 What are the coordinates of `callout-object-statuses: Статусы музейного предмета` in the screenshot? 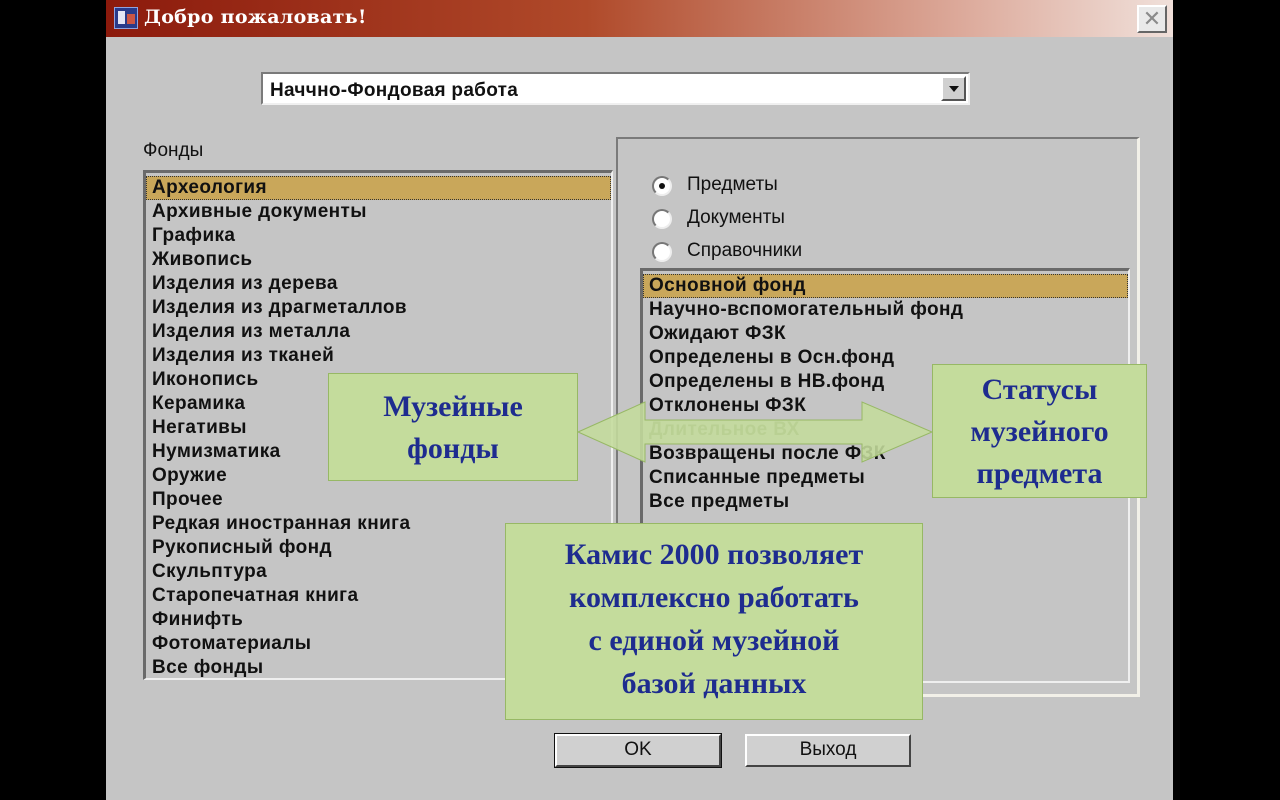 It's located at (1039, 431).